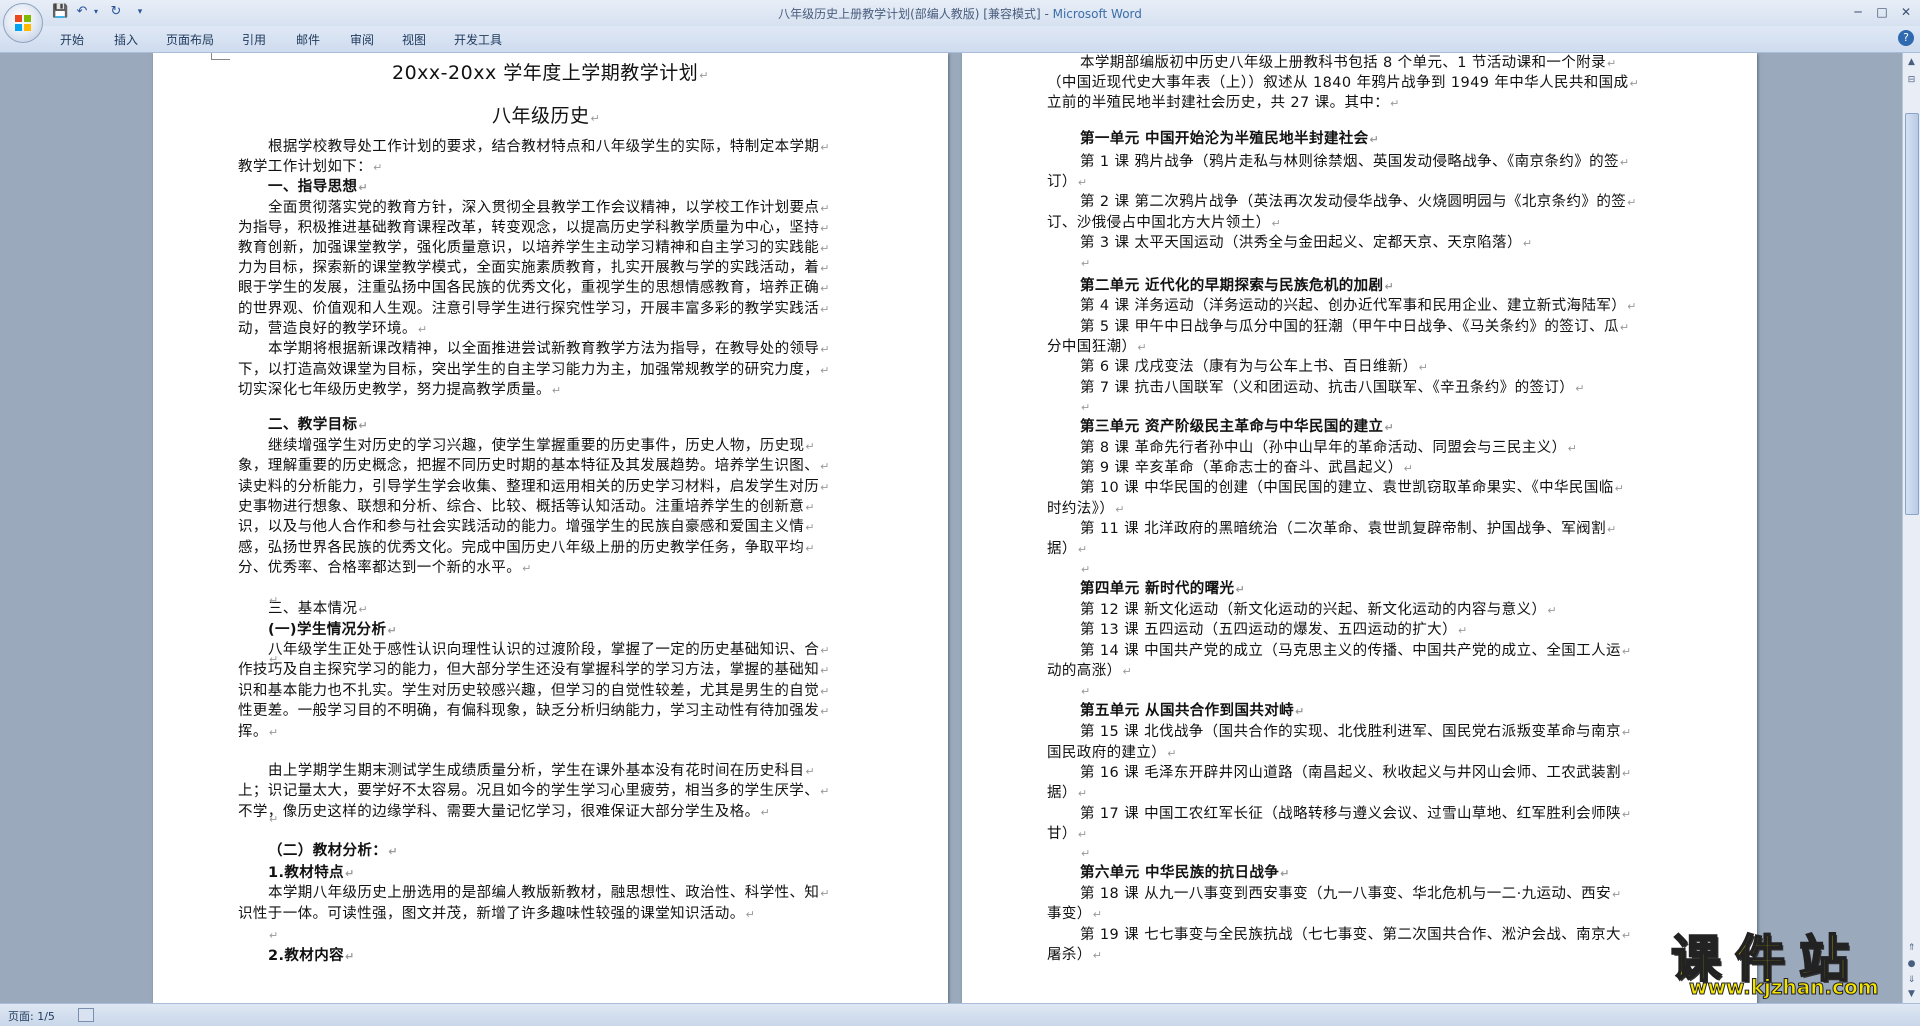  Describe the element at coordinates (1162, 589) in the screenshot. I see `paragraph-line: 第四单元 新时代的曙光↵` at that location.